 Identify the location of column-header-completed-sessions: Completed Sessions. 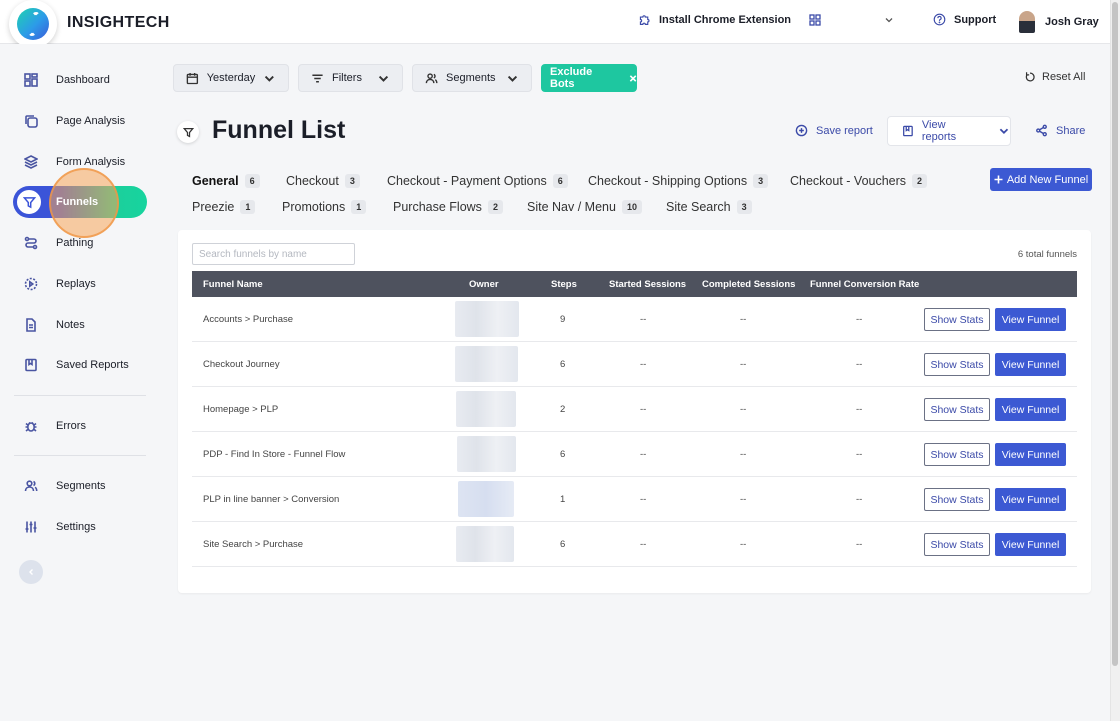
(748, 284).